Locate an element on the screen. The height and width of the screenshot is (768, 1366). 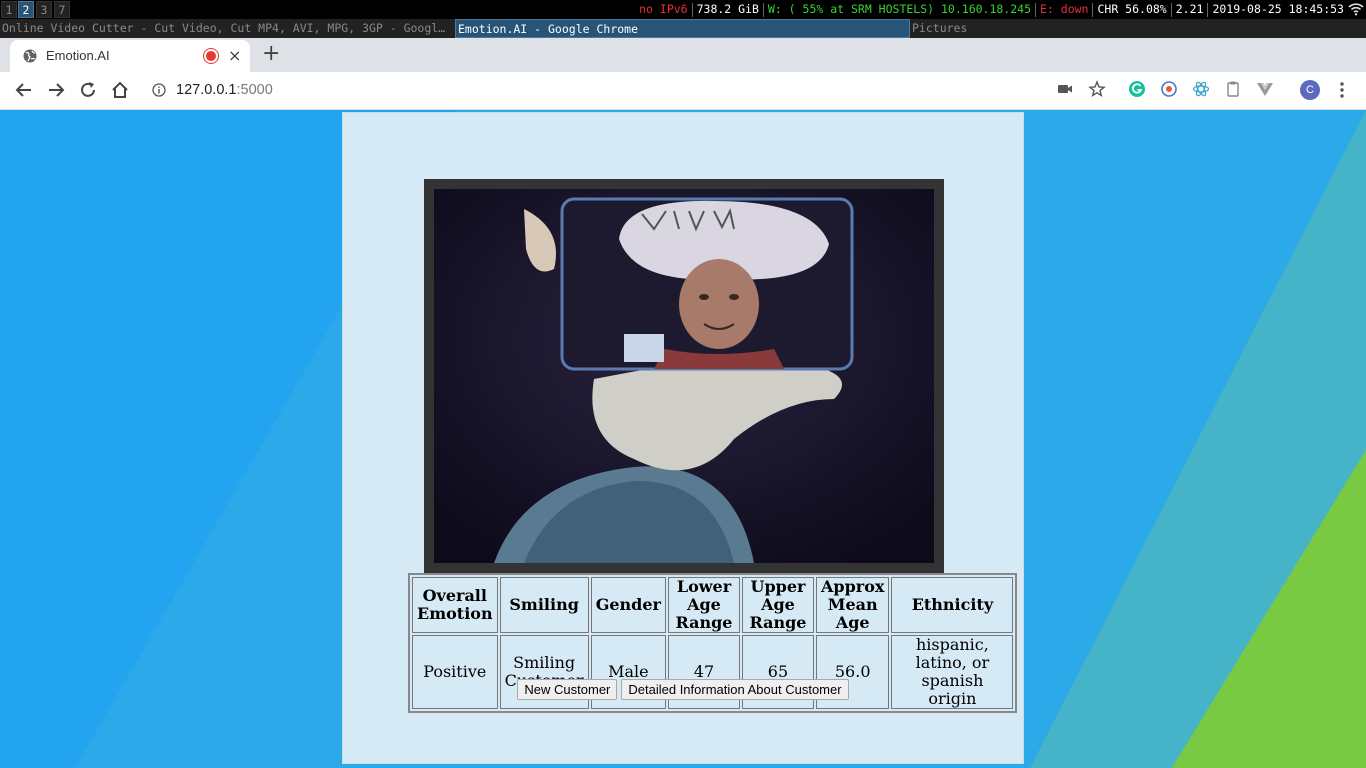
new-tab-button: + is located at coordinates (271, 53).